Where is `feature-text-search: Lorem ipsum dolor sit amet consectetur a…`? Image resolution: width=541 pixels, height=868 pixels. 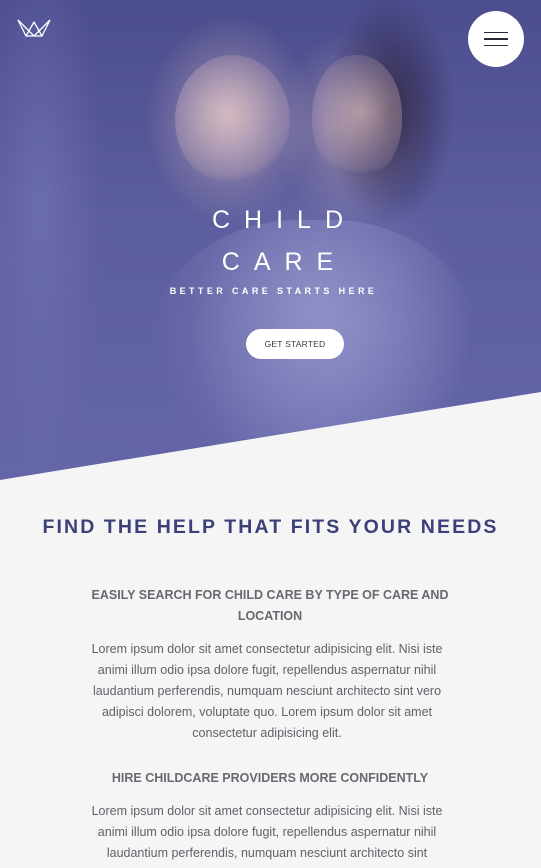 feature-text-search: Lorem ipsum dolor sit amet consectetur a… is located at coordinates (267, 691).